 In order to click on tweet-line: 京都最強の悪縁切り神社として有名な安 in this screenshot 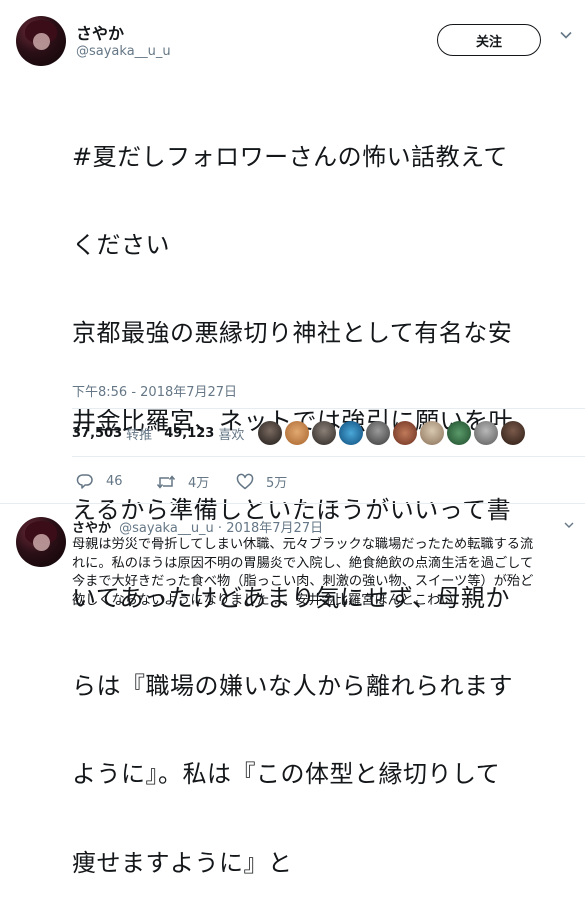, I will do `click(292, 333)`.